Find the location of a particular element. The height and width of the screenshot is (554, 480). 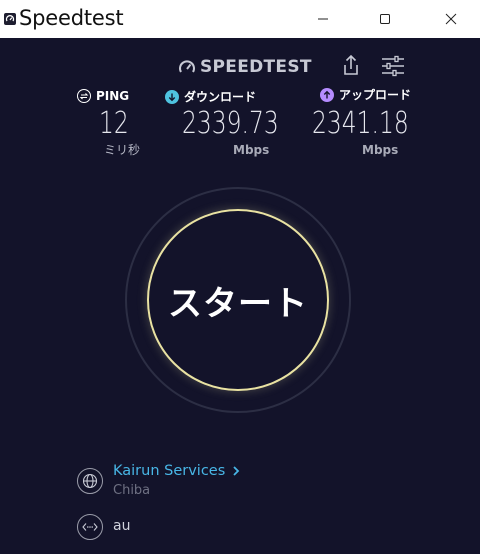

ping-icon is located at coordinates (84, 96).